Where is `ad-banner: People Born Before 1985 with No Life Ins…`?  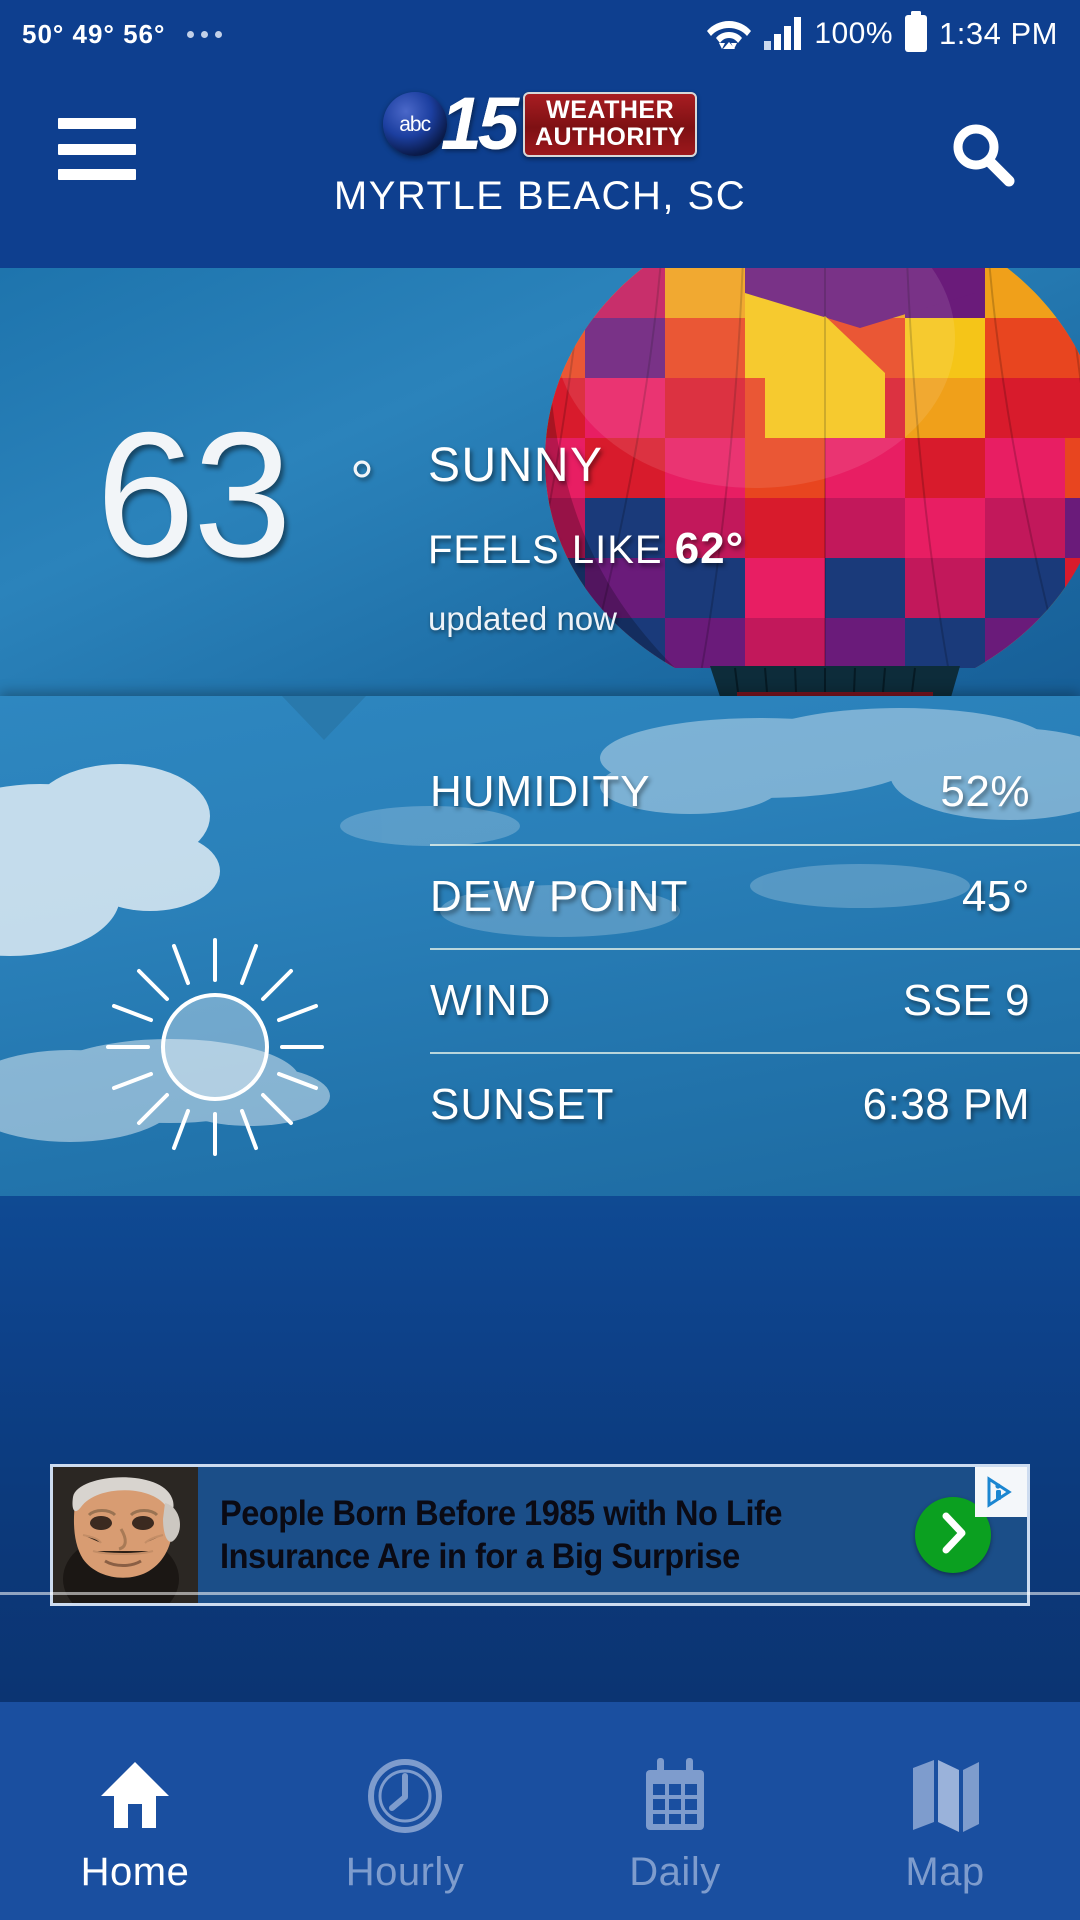 ad-banner: People Born Before 1985 with No Life Ins… is located at coordinates (540, 1535).